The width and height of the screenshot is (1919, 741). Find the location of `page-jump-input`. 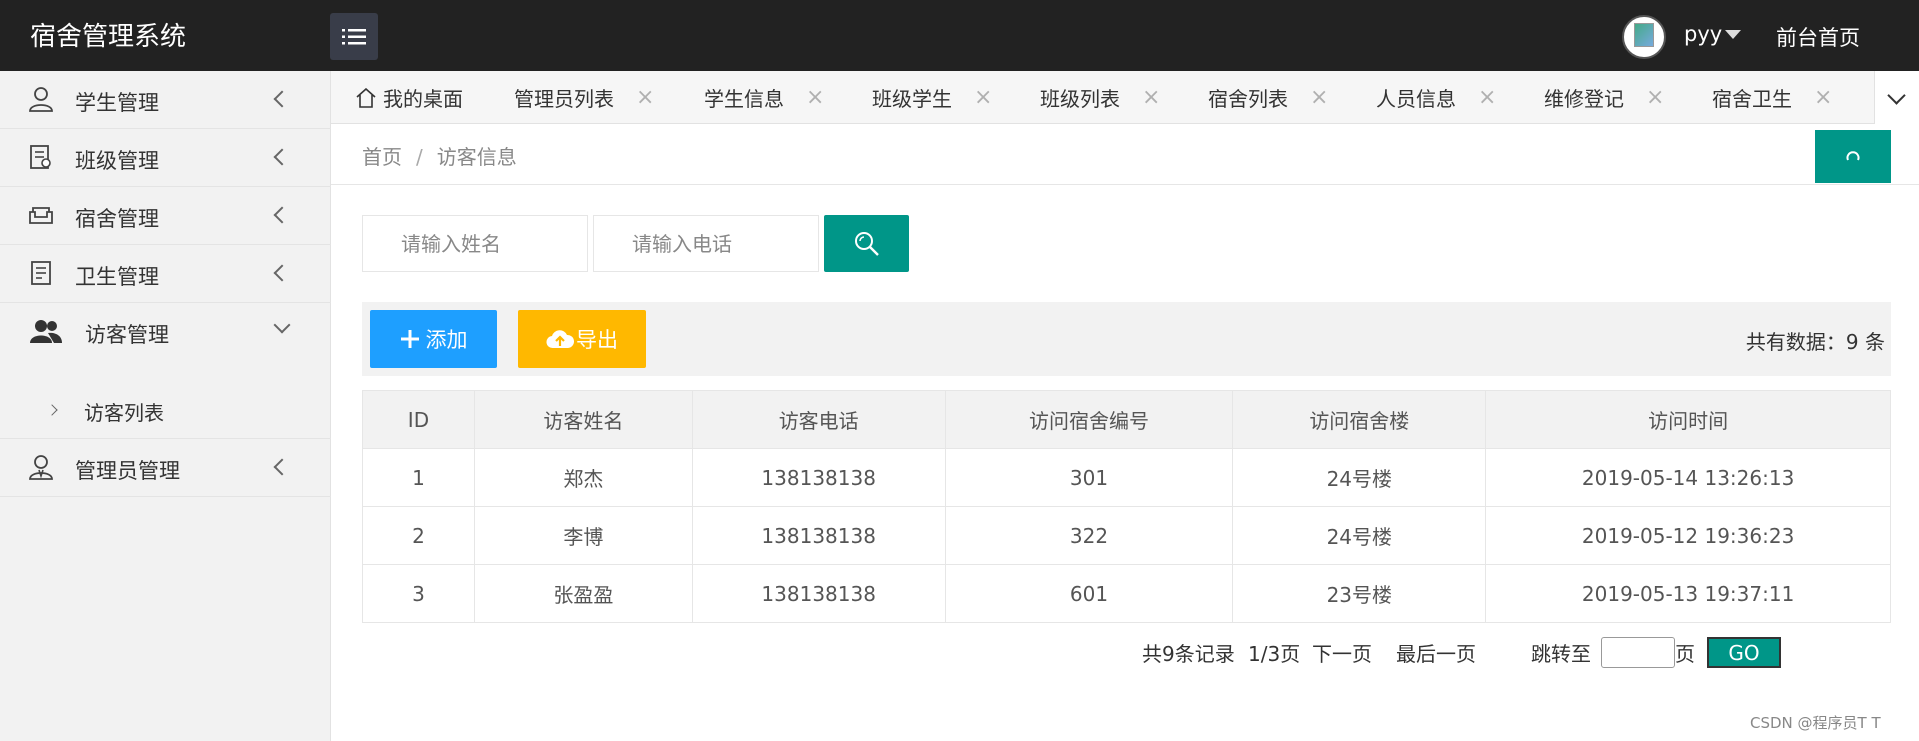

page-jump-input is located at coordinates (1638, 652).